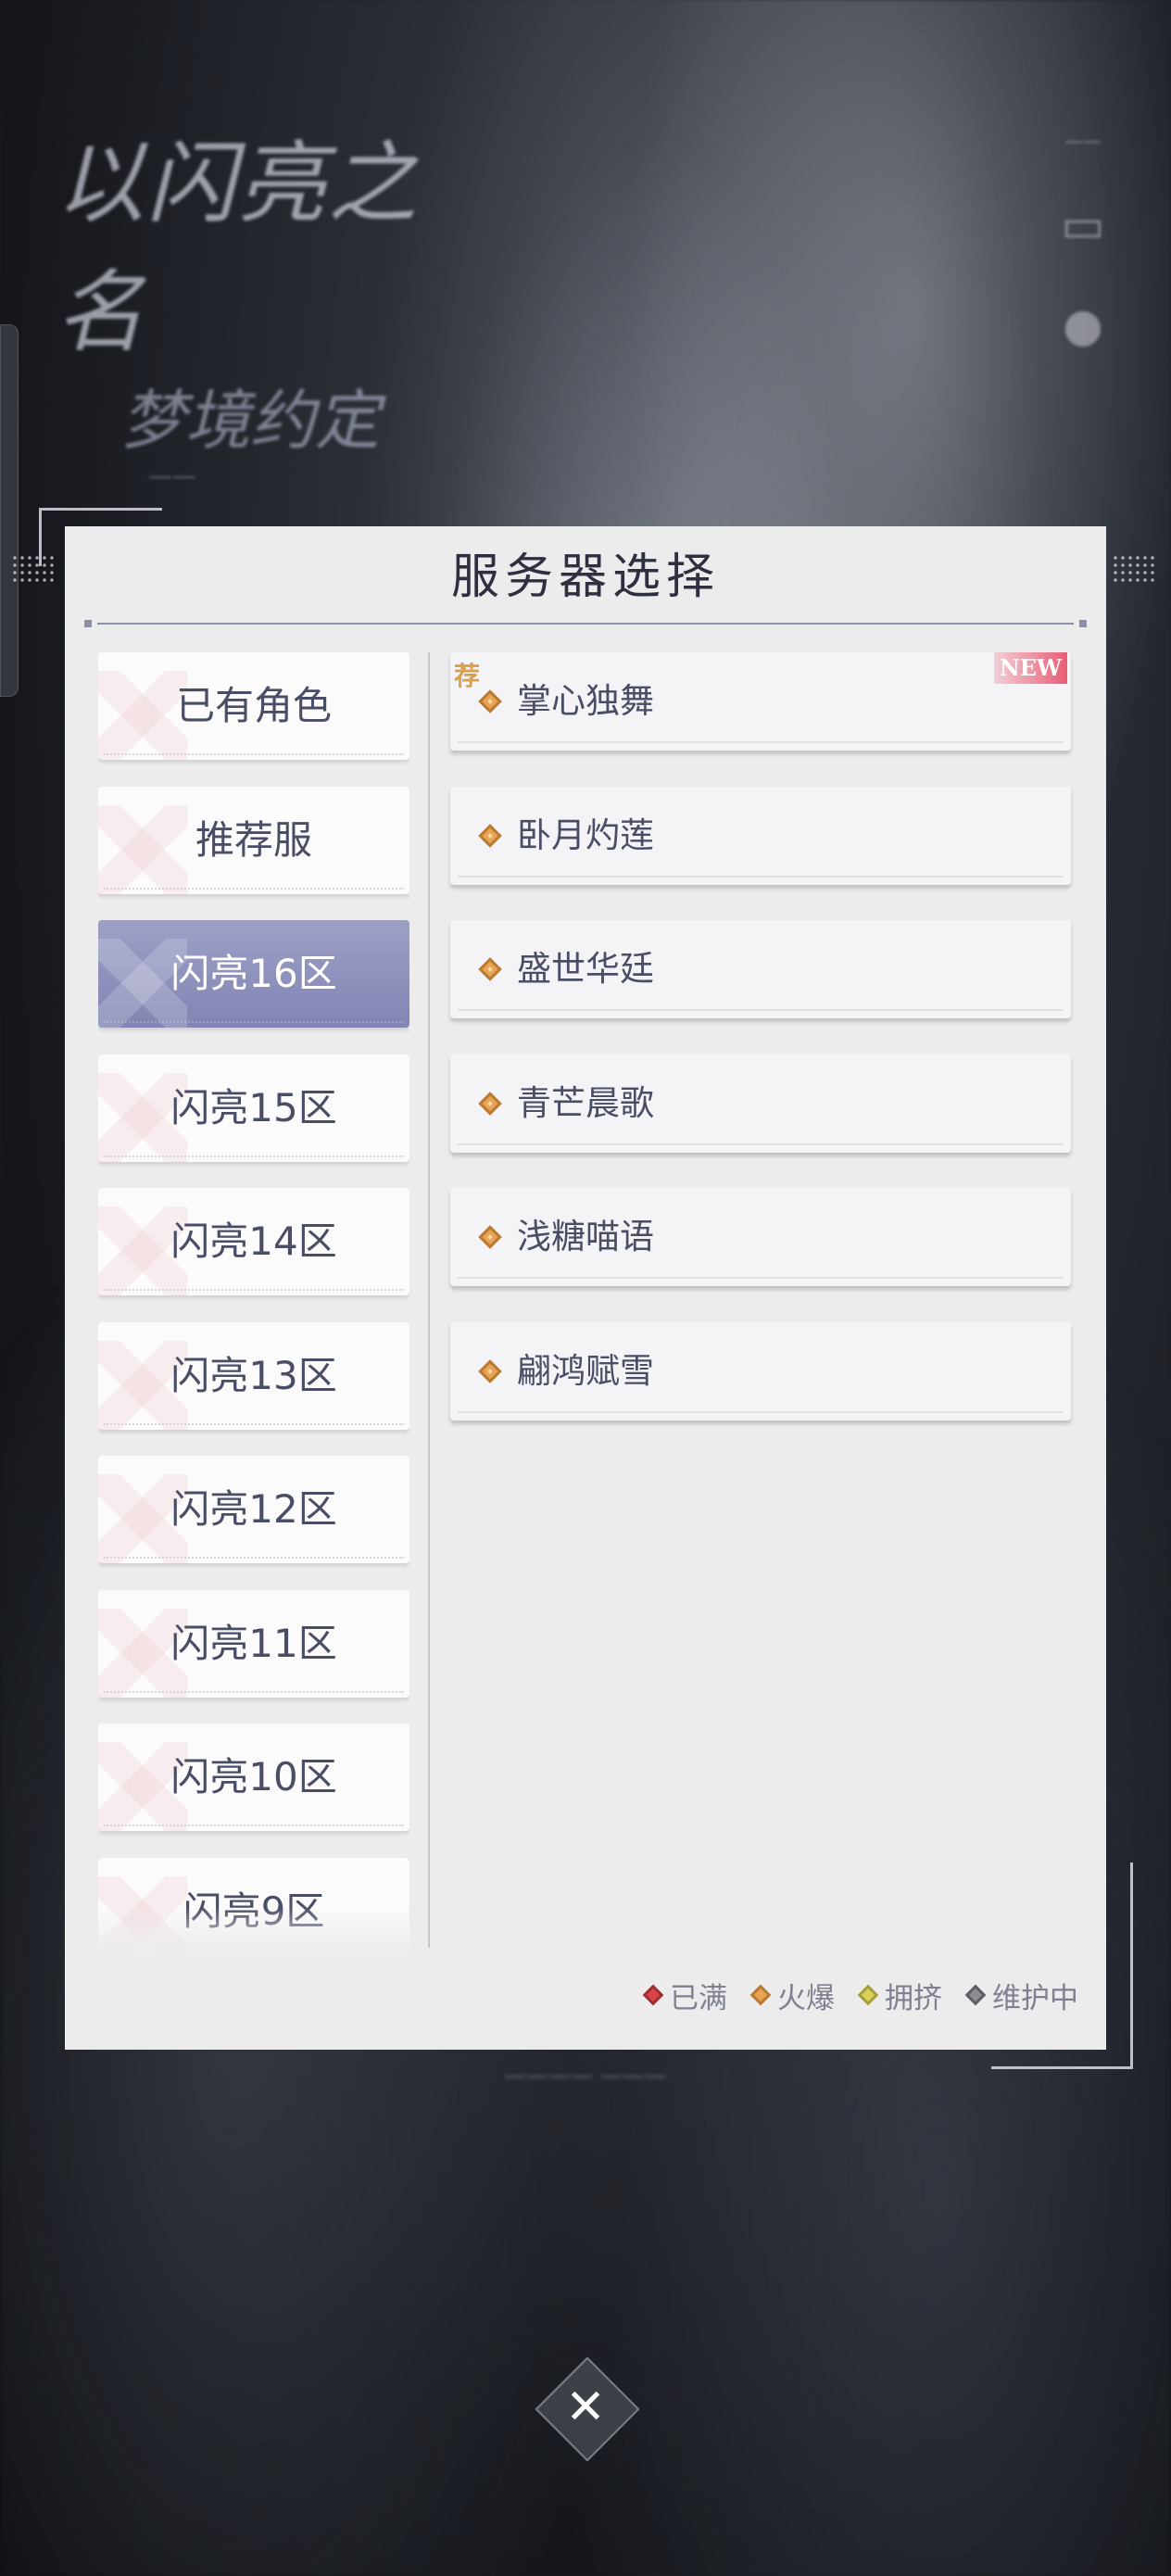  I want to click on zone-item-label: 推荐服, so click(254, 839).